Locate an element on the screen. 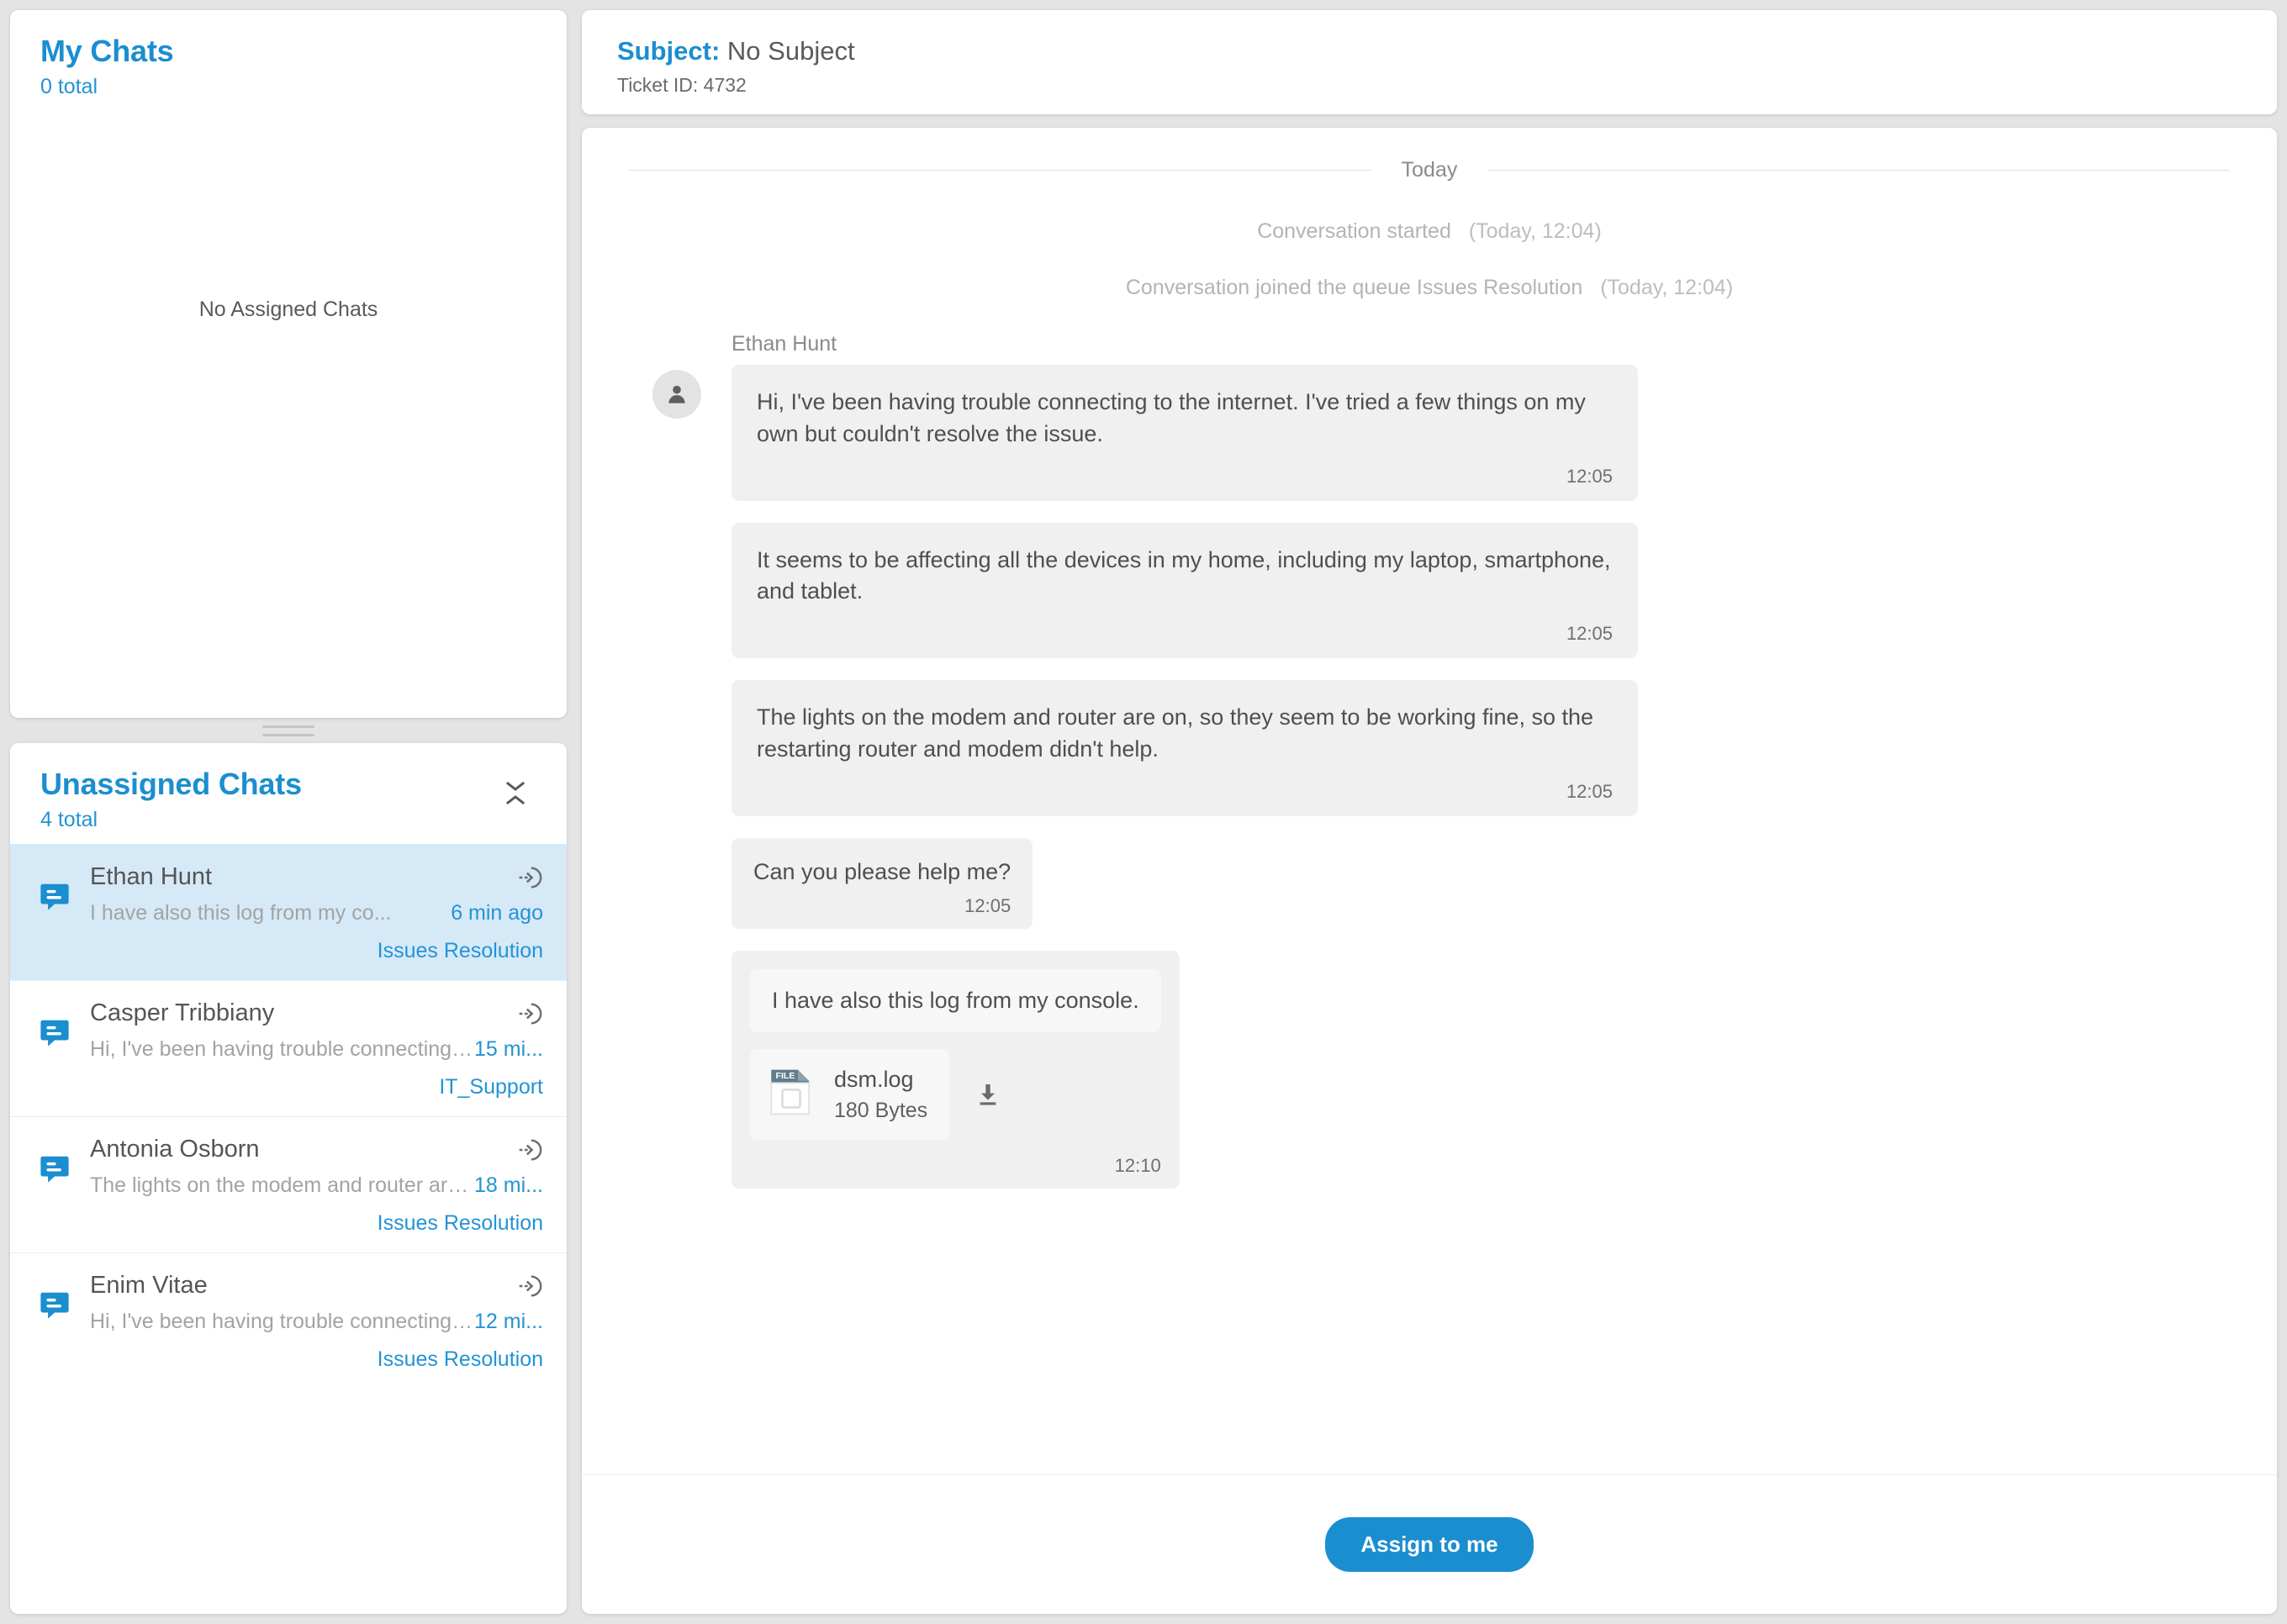 The image size is (2287, 1624). subject-value: No Subject is located at coordinates (791, 51).